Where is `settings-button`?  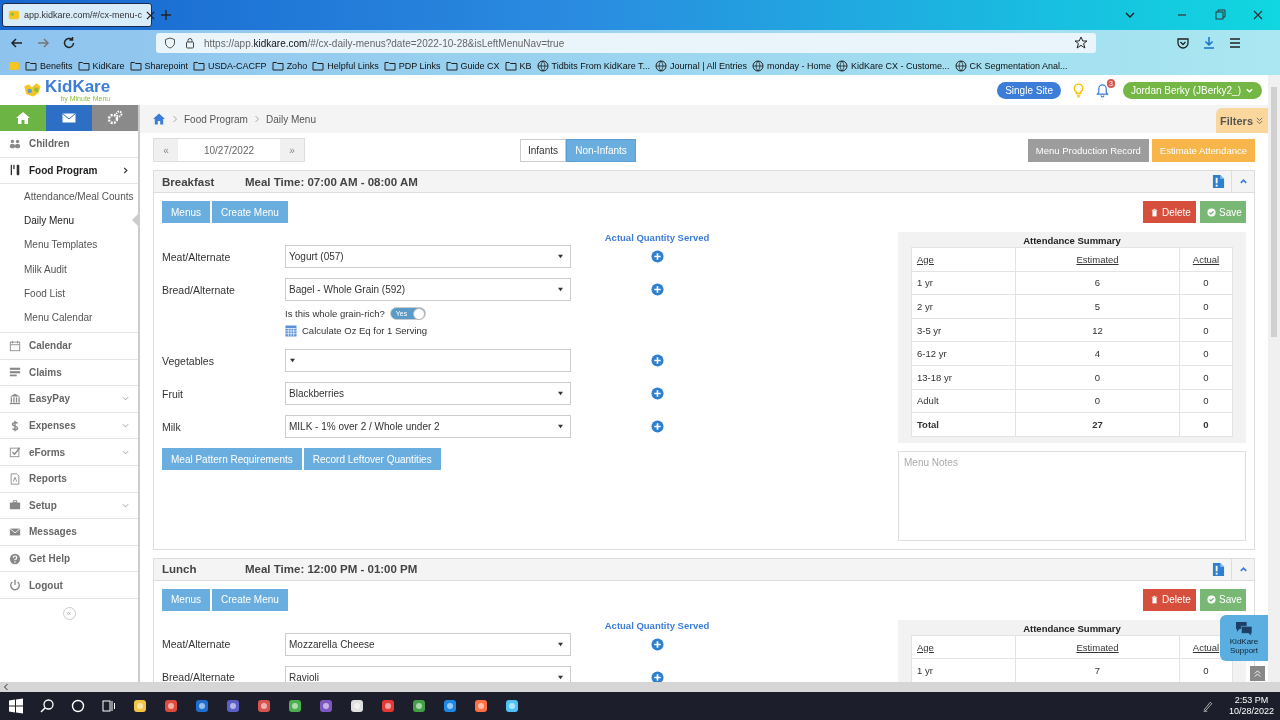 settings-button is located at coordinates (115, 118).